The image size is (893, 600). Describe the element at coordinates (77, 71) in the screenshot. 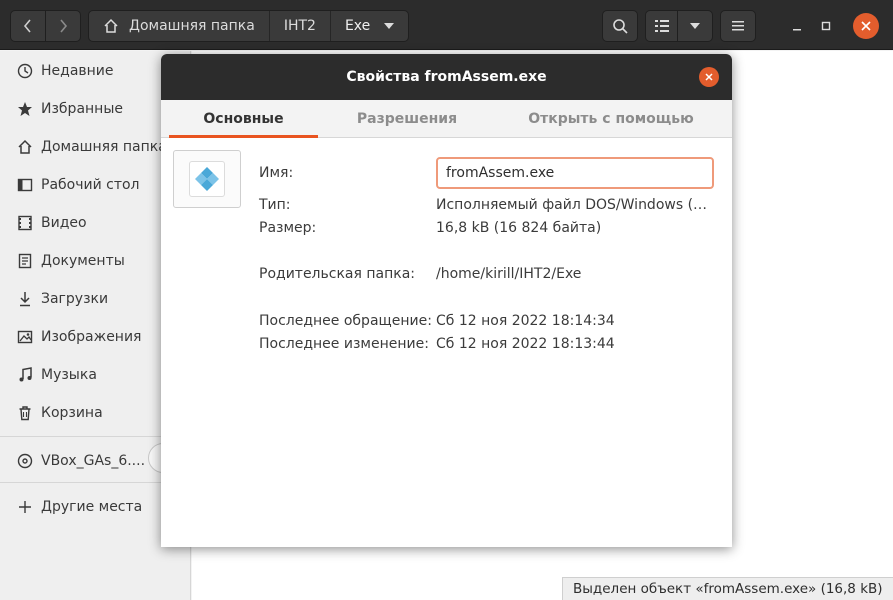

I see `sidebar-item-label: Недавние` at that location.